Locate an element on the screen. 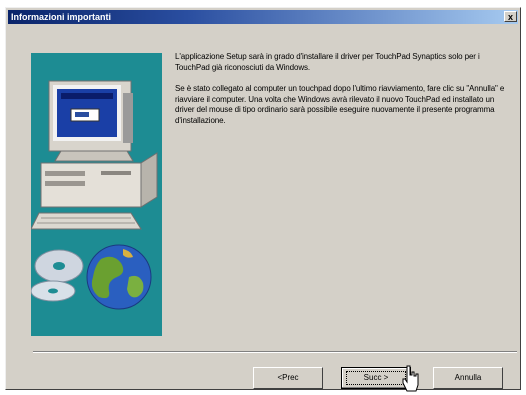  computer-illustration-icon is located at coordinates (94, 195).